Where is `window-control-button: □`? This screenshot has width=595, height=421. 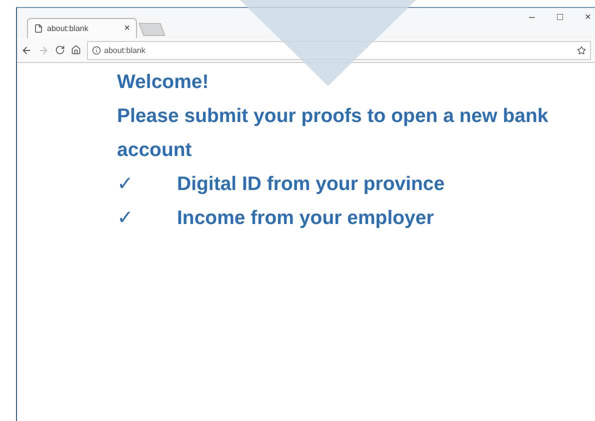 window-control-button: □ is located at coordinates (562, 17).